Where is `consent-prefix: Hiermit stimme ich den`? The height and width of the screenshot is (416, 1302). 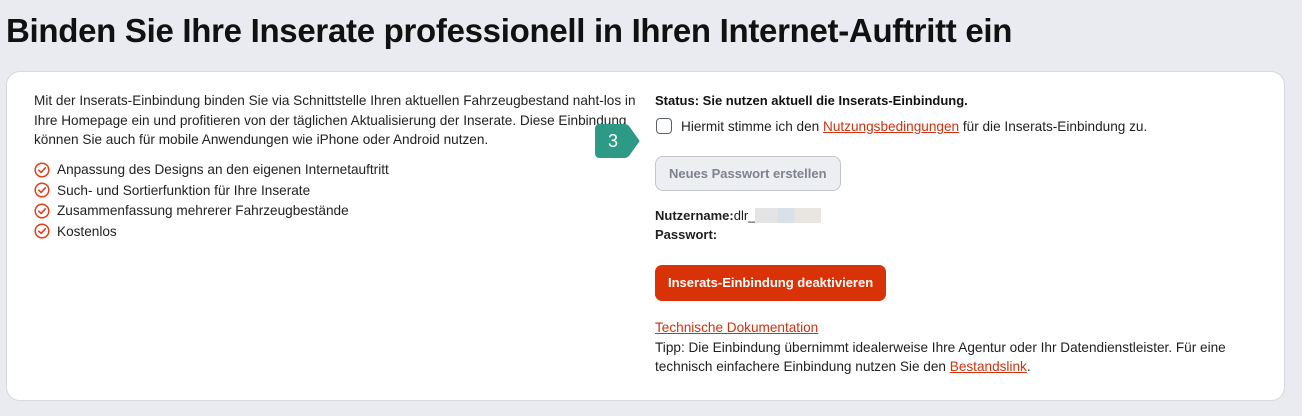
consent-prefix: Hiermit stimme ich den is located at coordinates (752, 126).